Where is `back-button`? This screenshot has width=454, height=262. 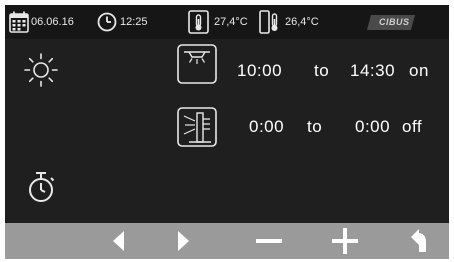
back-button is located at coordinates (419, 241).